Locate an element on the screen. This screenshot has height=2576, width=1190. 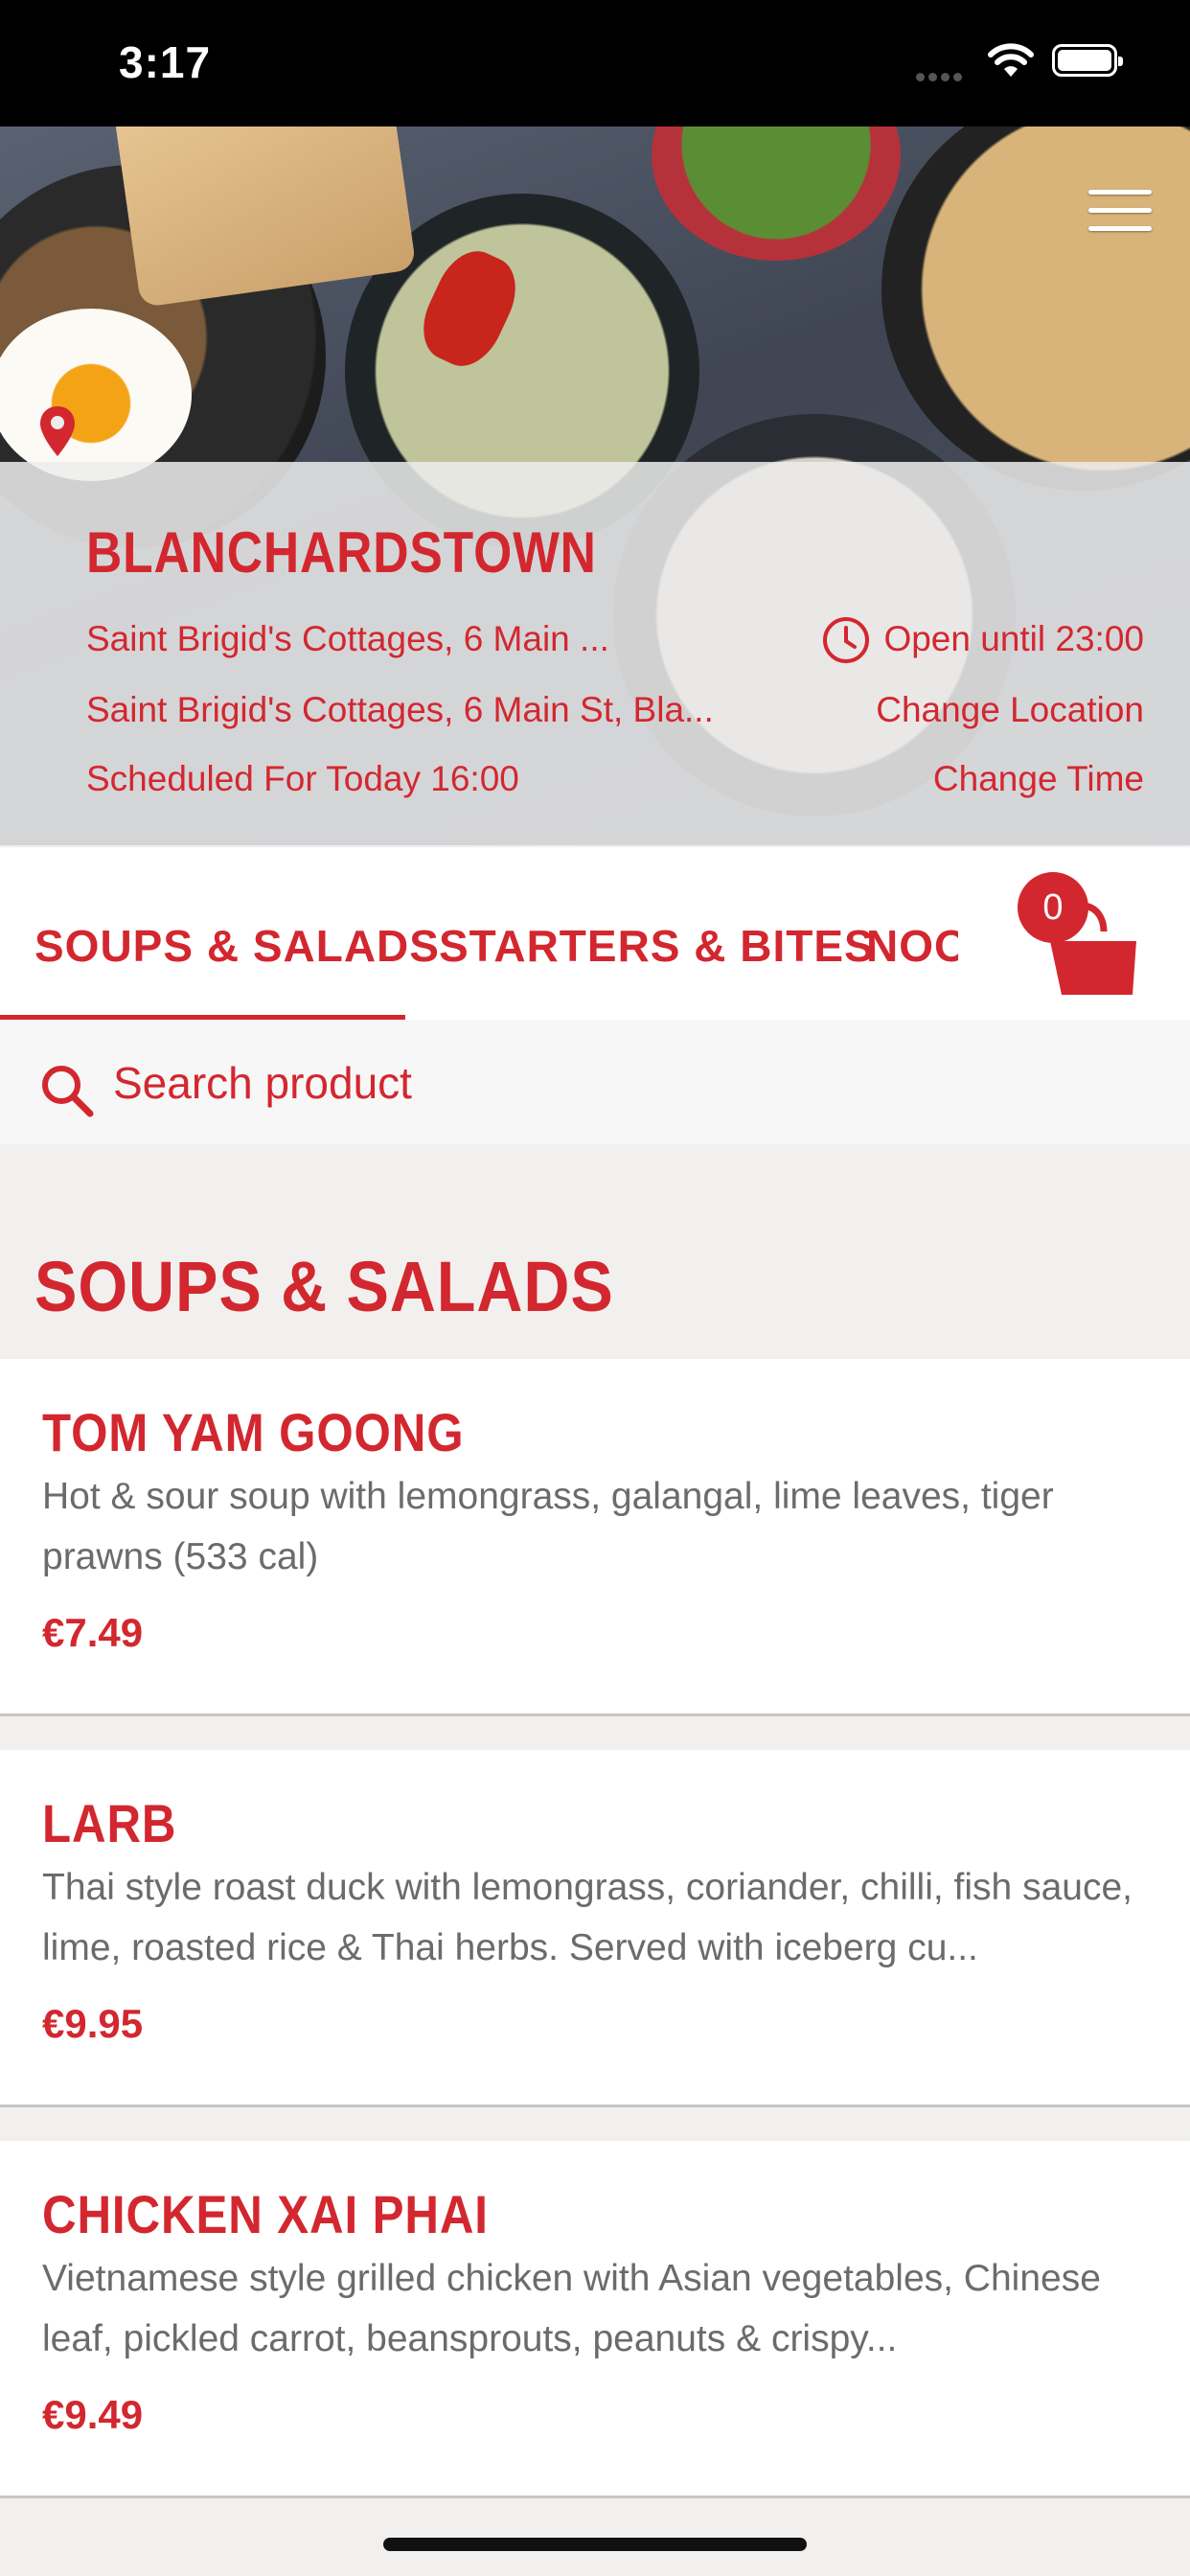
tab-starters-bites: STARTERS & BITES is located at coordinates (657, 946).